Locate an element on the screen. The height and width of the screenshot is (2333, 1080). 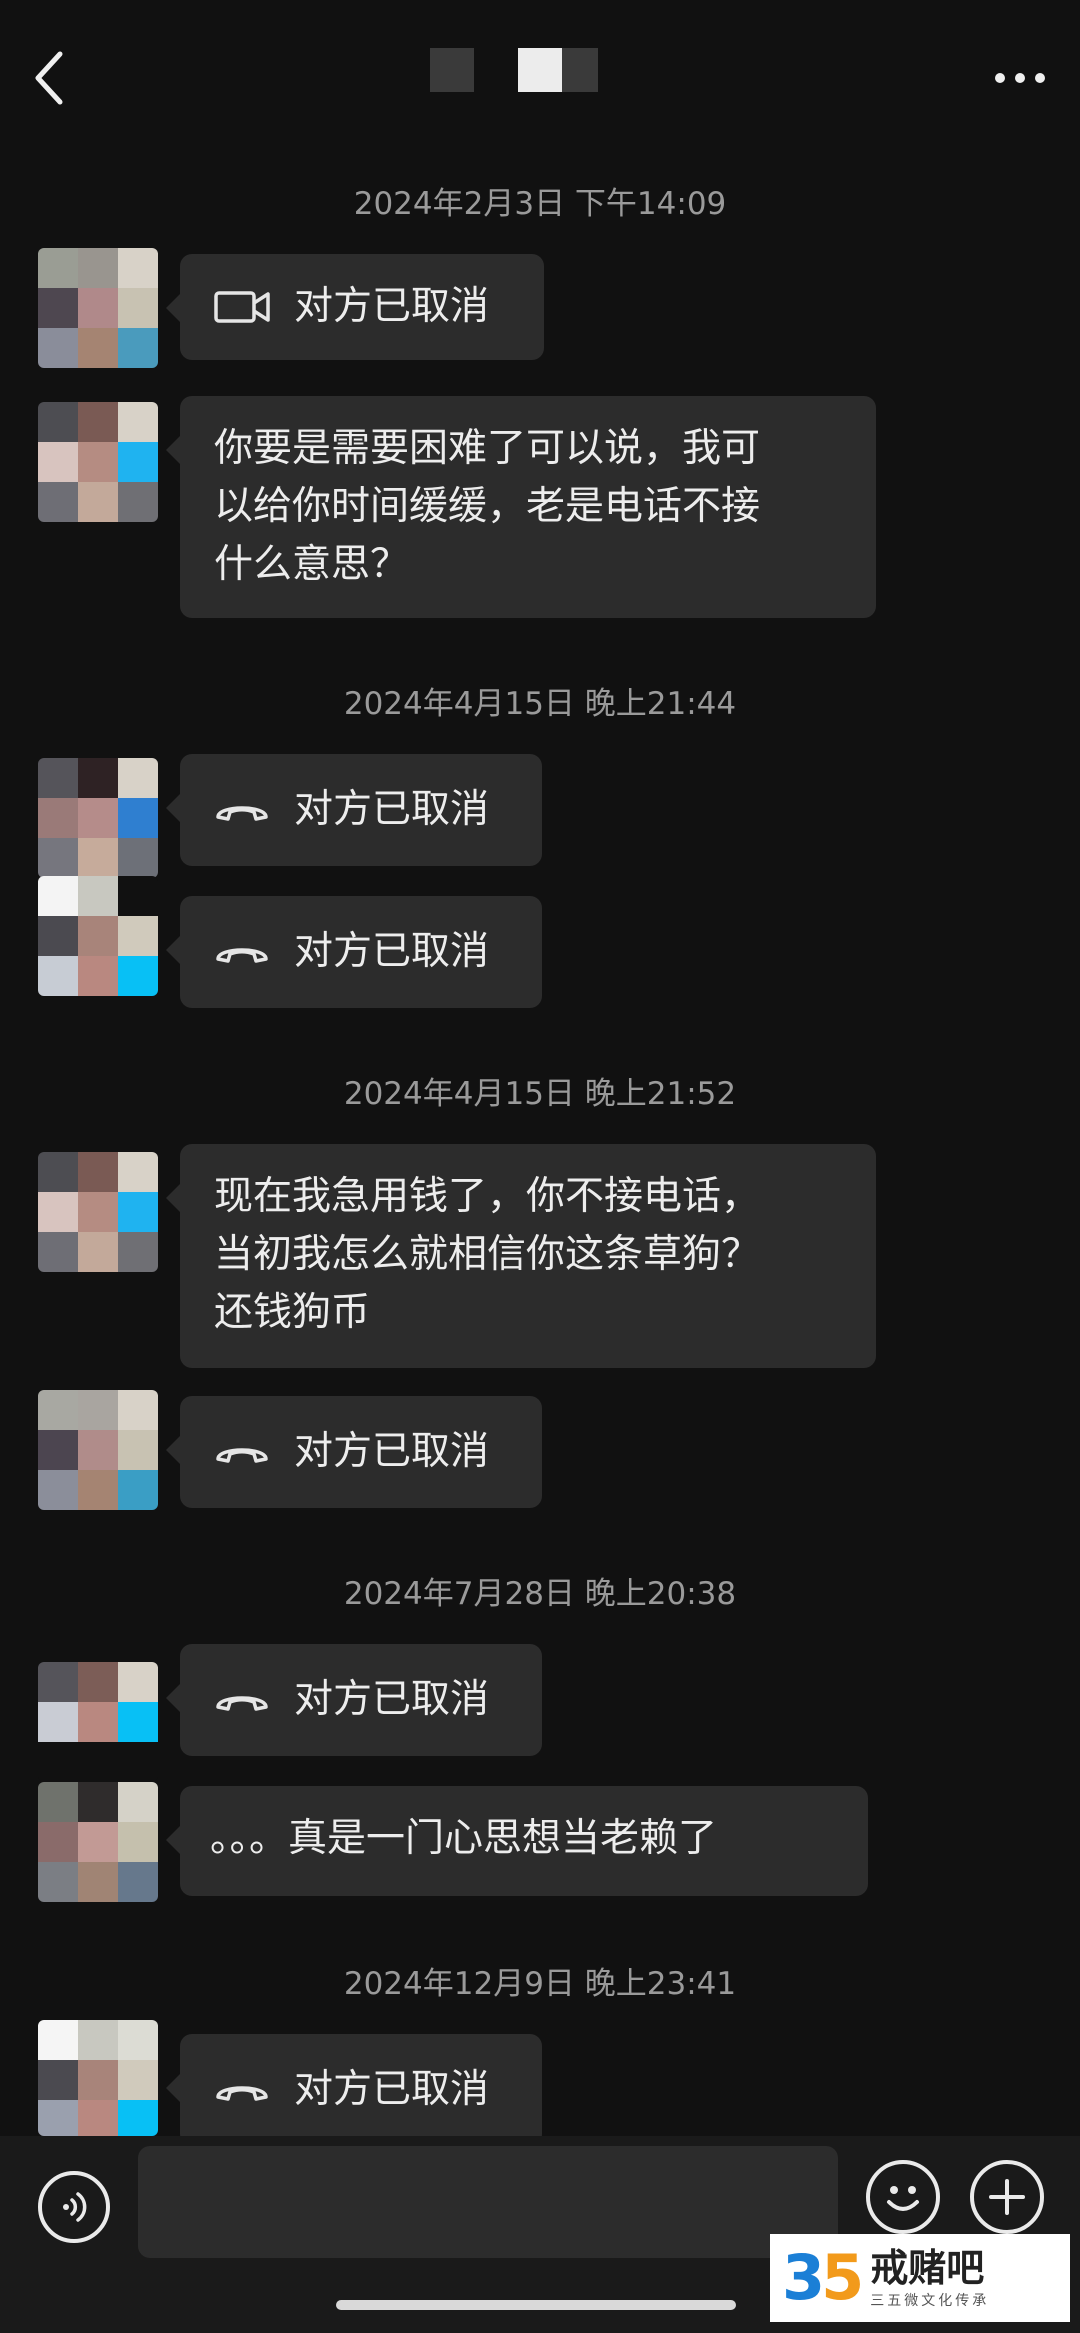
back-button is located at coordinates (50, 78).